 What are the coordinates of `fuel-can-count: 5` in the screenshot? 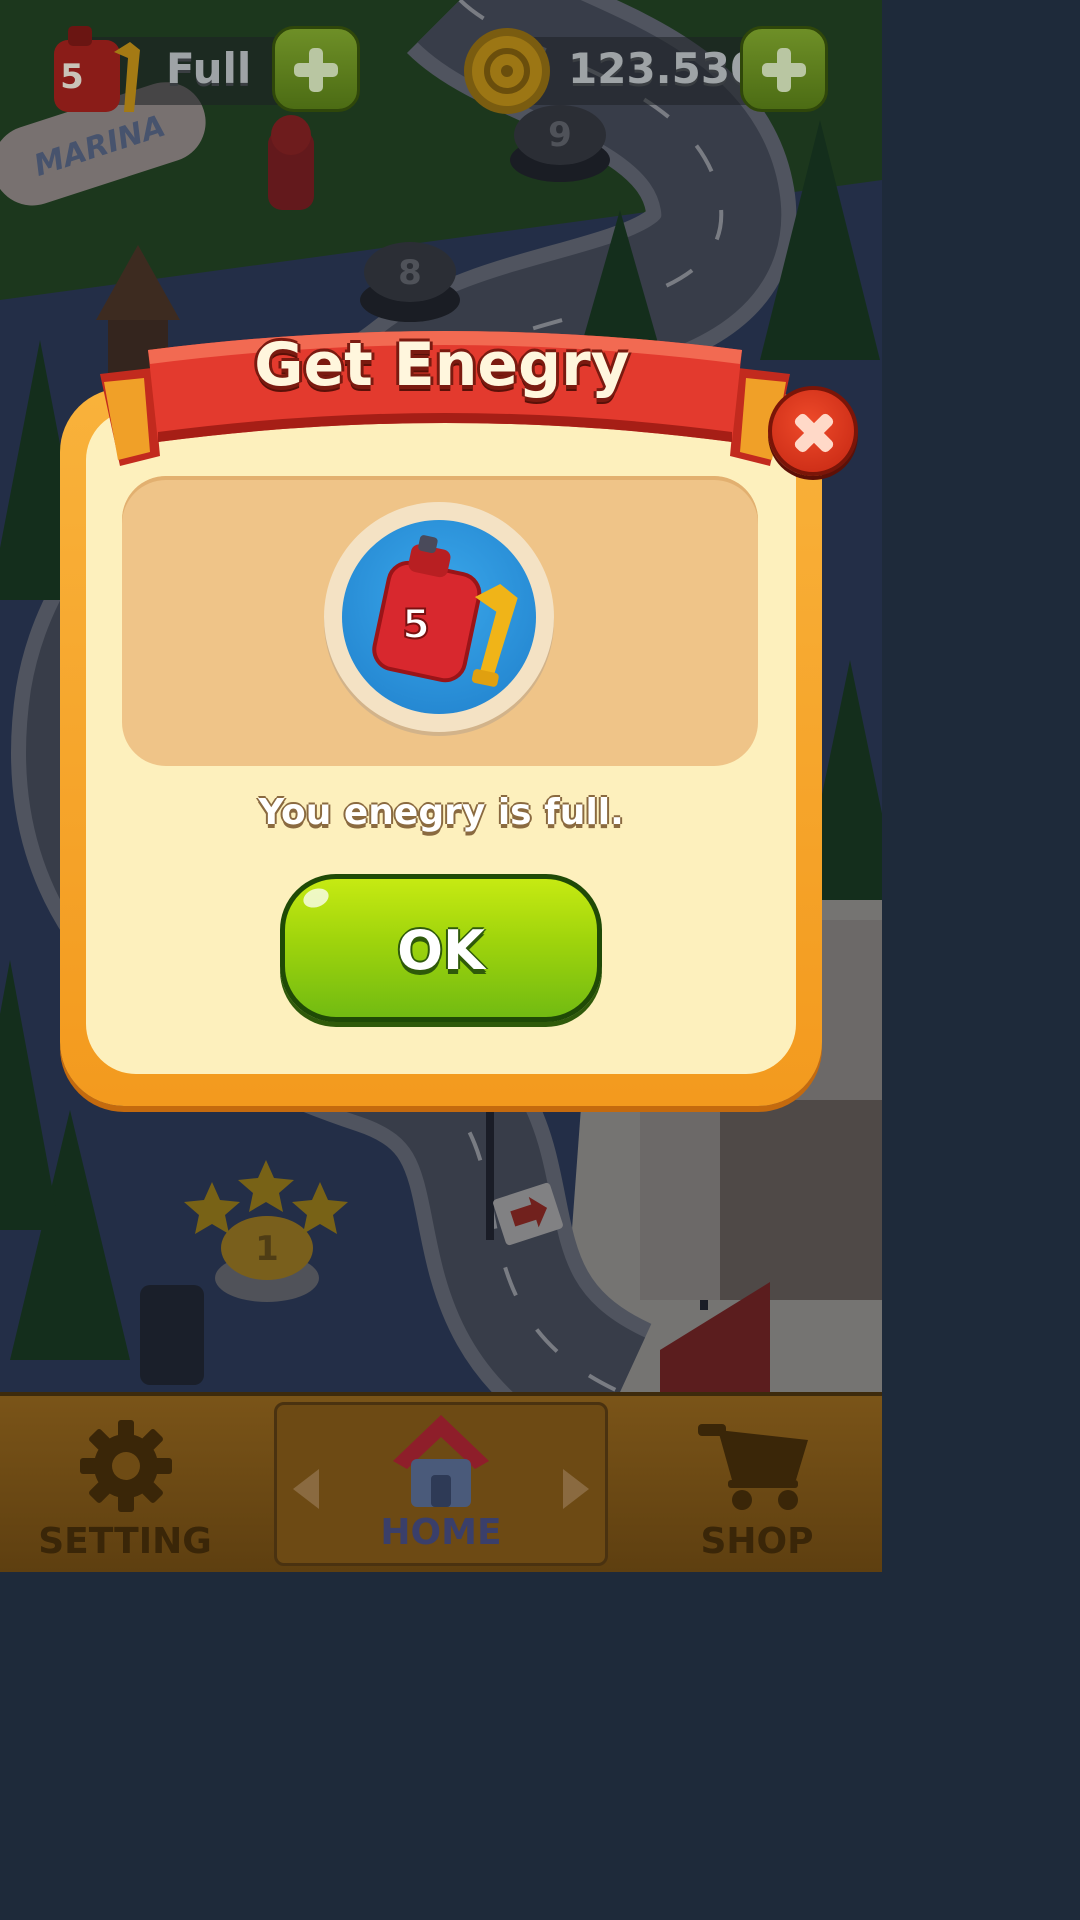 It's located at (416, 625).